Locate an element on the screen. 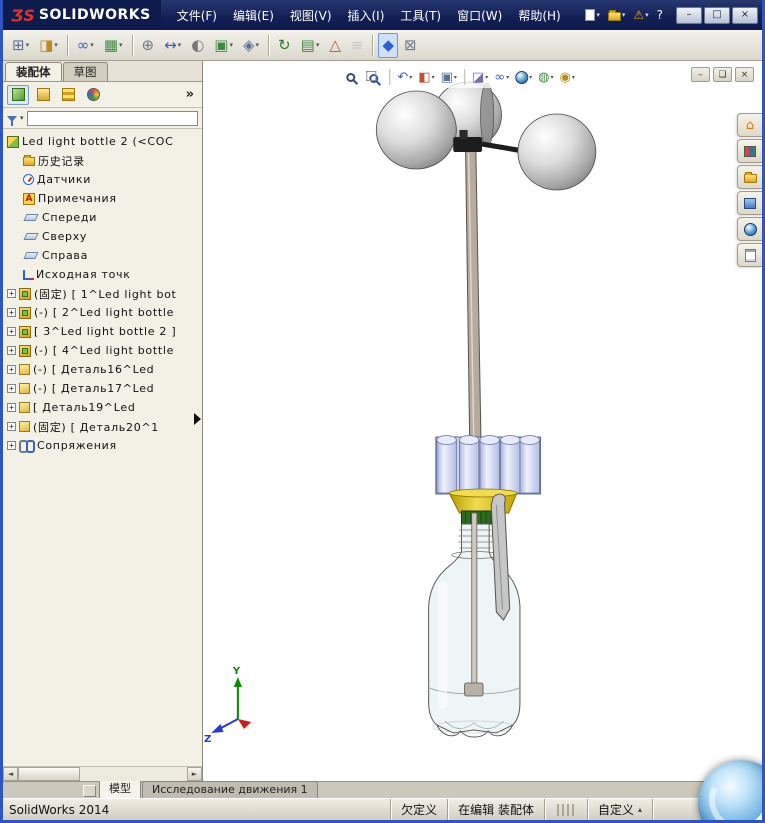  edit-appearance-button: ▾ is located at coordinates (523, 77).